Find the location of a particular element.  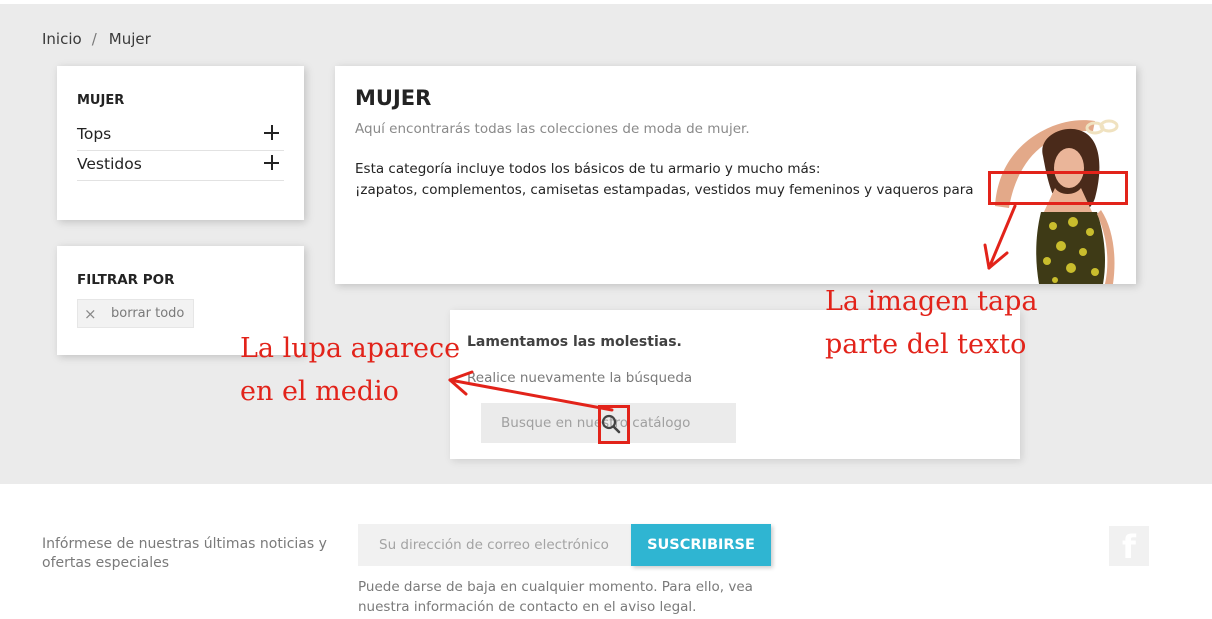

facebook-icon: f is located at coordinates (1129, 546).